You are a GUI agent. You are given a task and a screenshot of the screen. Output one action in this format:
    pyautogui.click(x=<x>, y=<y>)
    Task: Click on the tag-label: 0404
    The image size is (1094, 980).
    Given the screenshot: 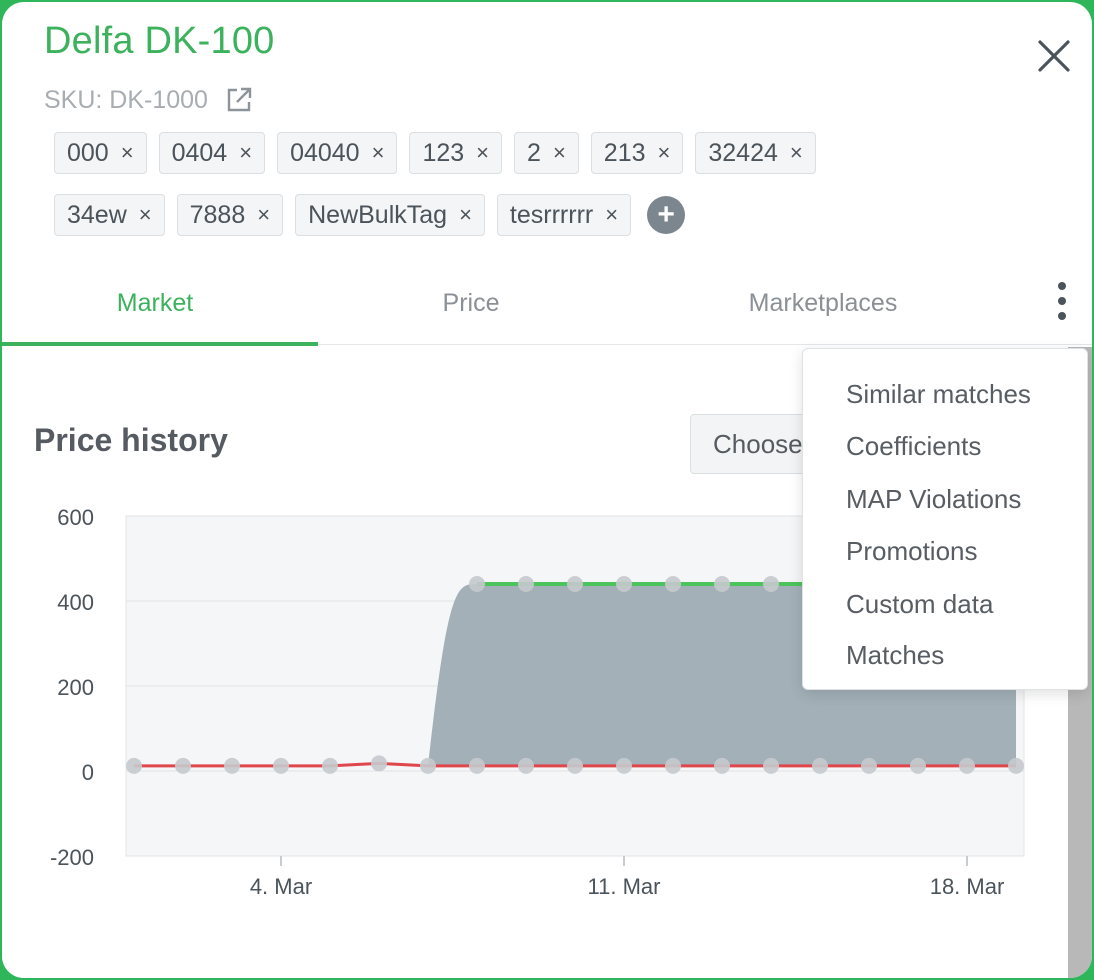 What is the action you would take?
    pyautogui.click(x=199, y=152)
    